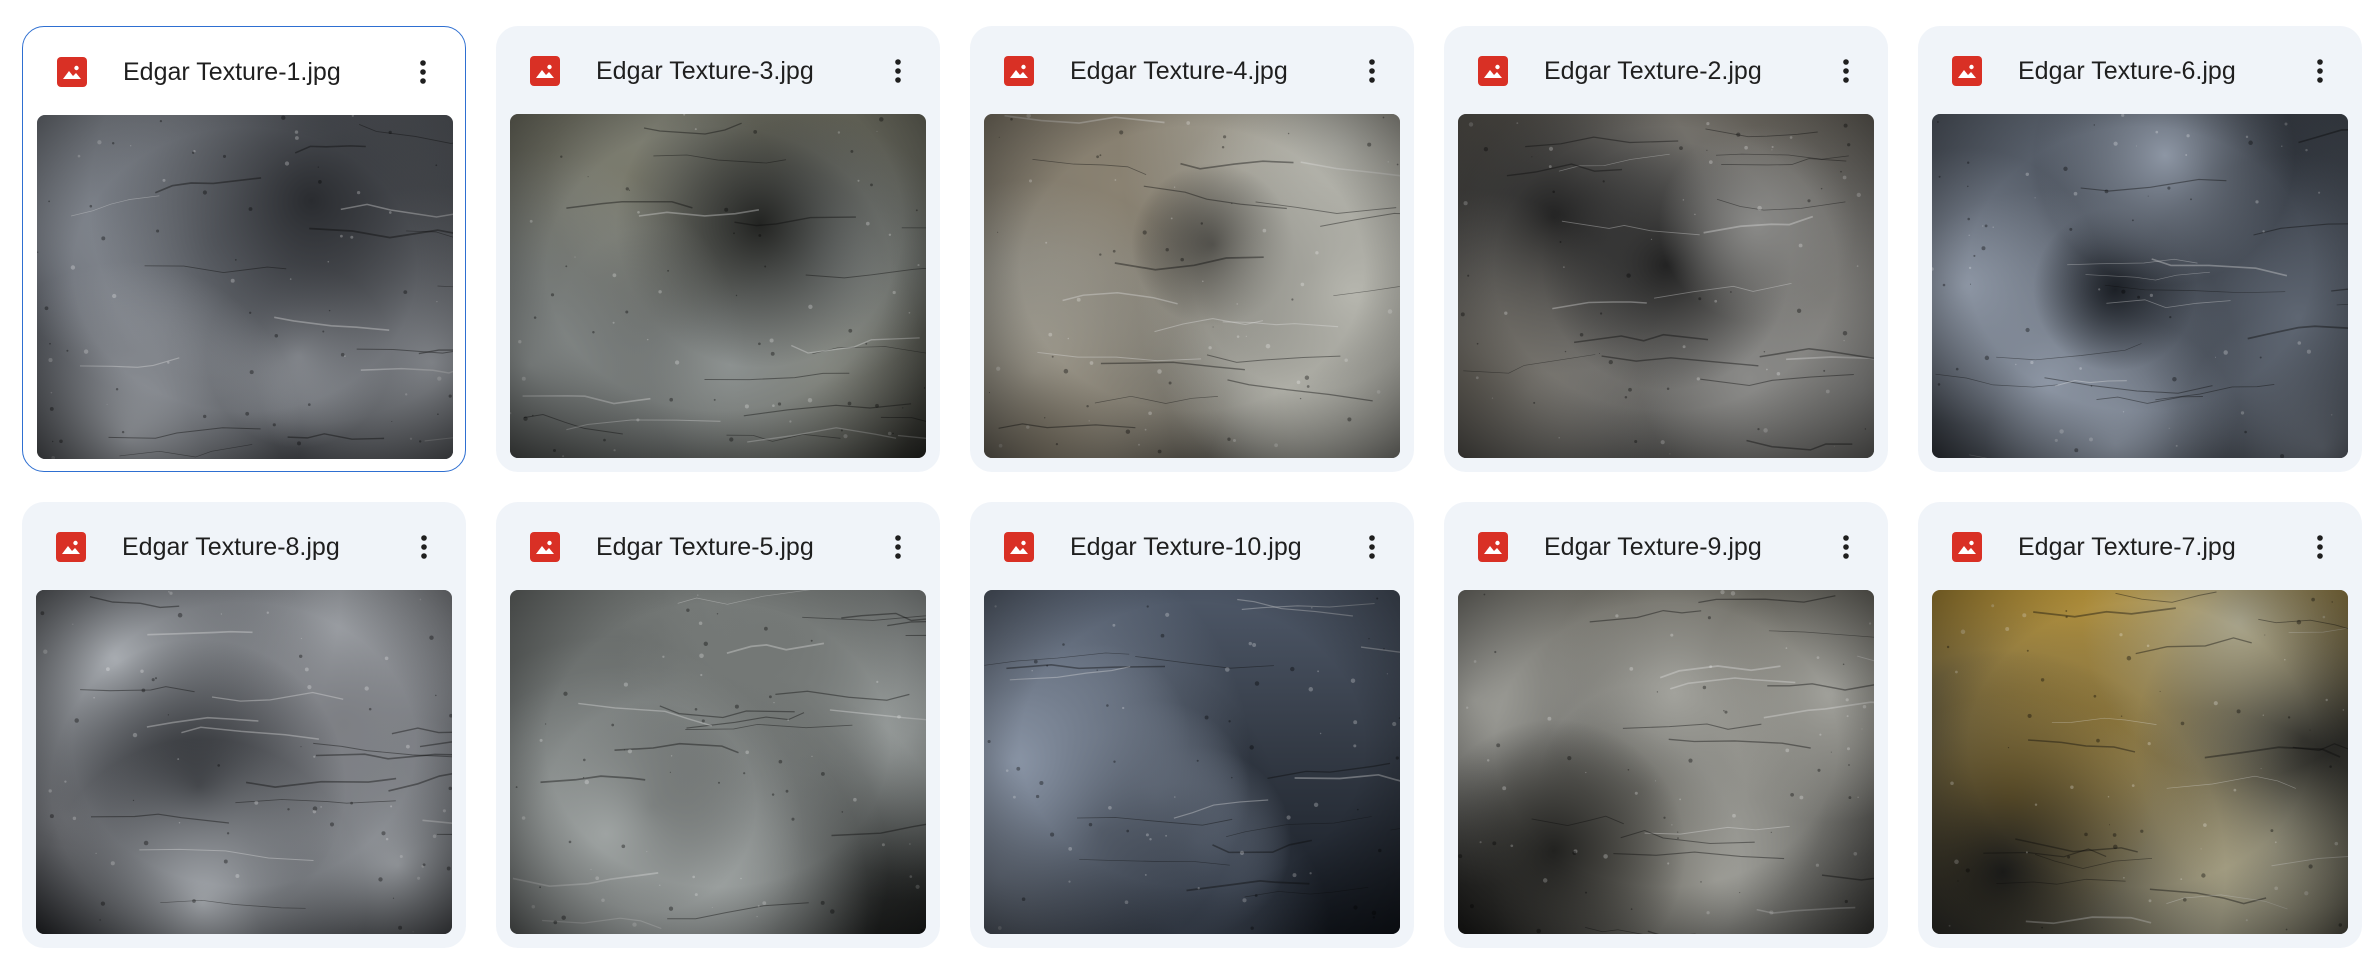 The width and height of the screenshot is (2372, 968). What do you see at coordinates (1186, 547) in the screenshot?
I see `file-name: Edgar Texture-10.jpg` at bounding box center [1186, 547].